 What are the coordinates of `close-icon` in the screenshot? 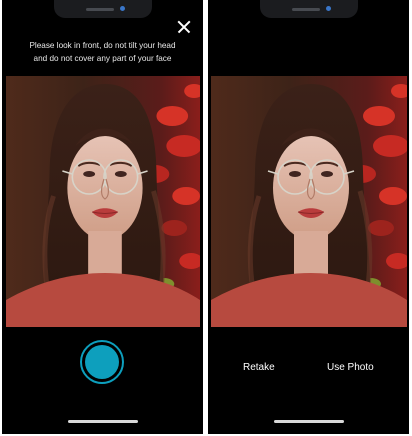 It's located at (184, 27).